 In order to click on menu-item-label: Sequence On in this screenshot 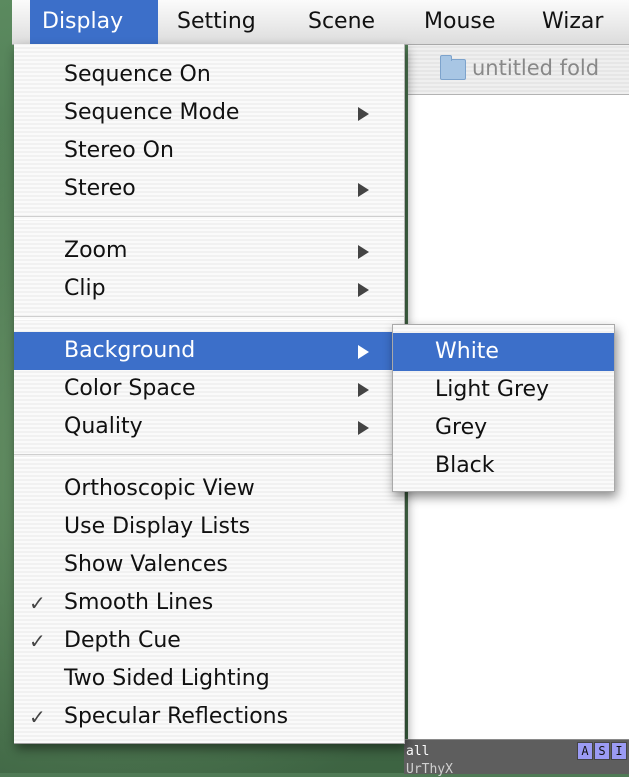, I will do `click(137, 74)`.